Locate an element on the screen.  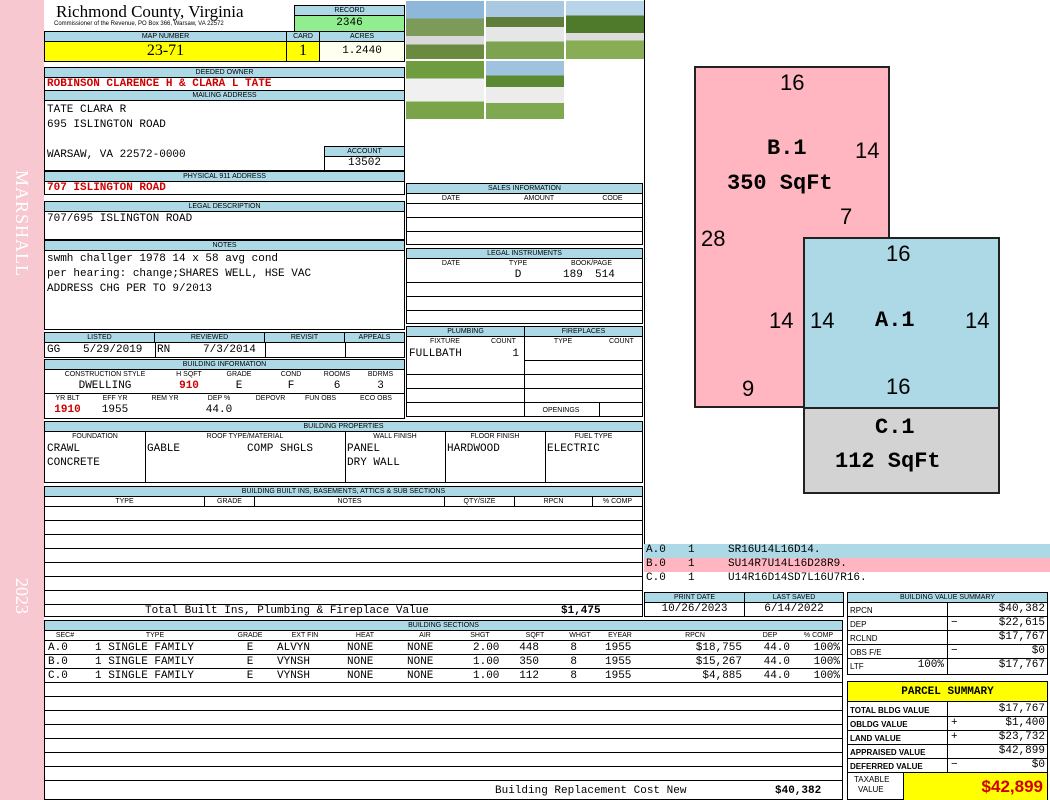
reviewer: RN is located at coordinates (164, 350).